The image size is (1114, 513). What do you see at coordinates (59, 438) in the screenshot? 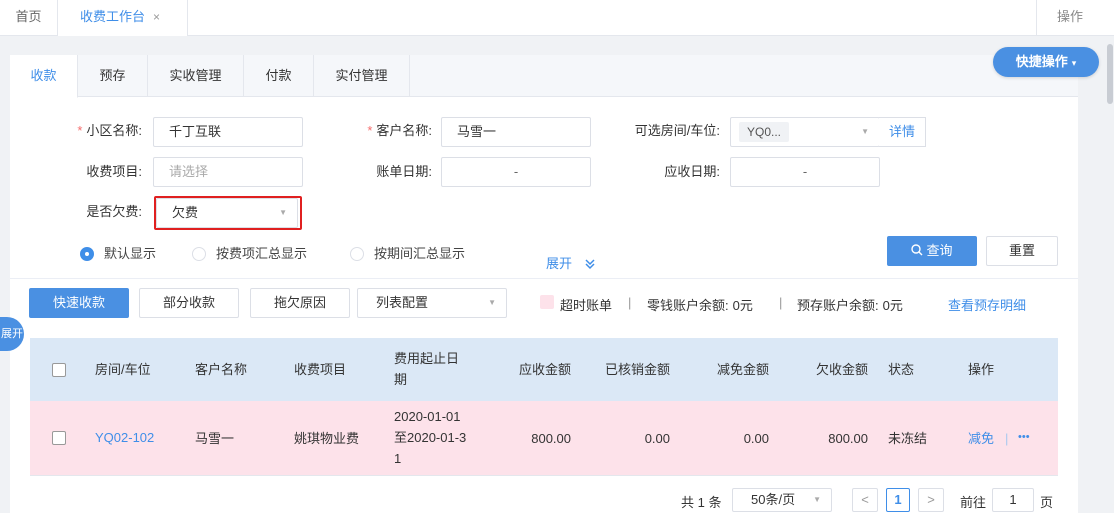
I see `row-checkbox` at bounding box center [59, 438].